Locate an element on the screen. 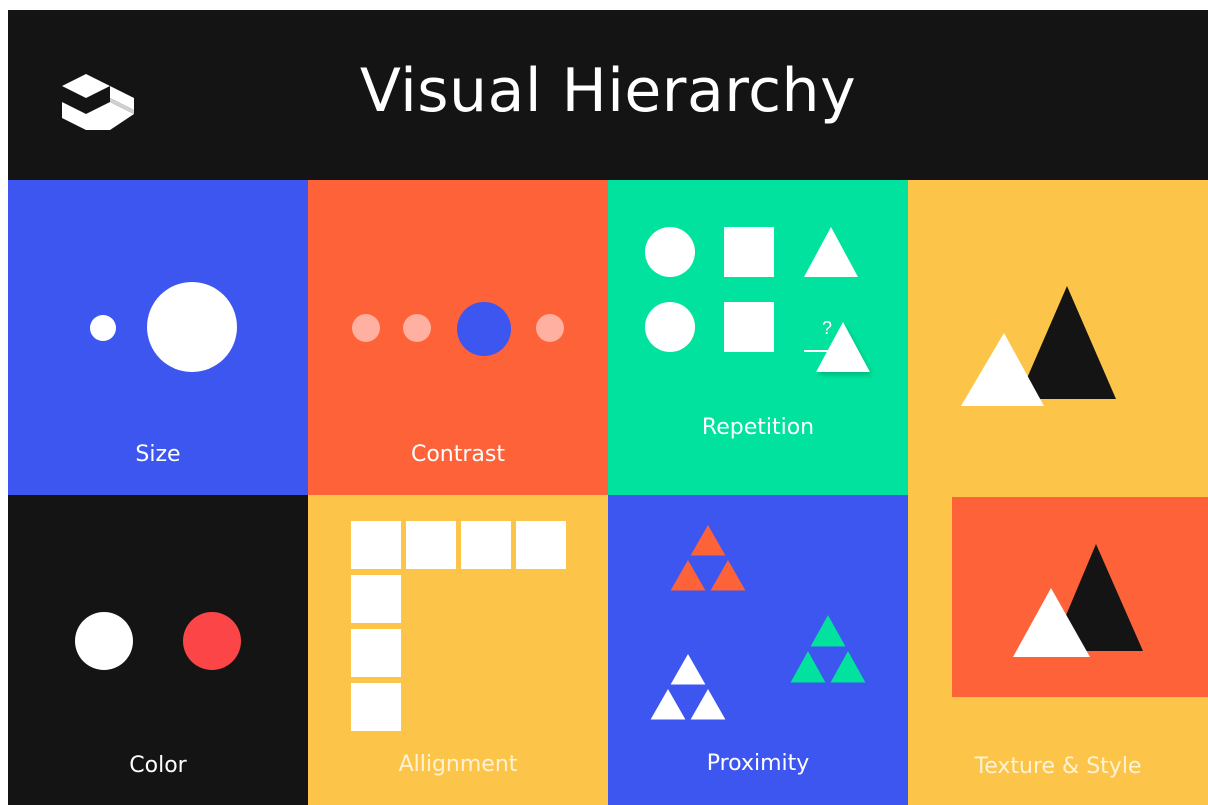  triangle-cluster-white is located at coordinates (688, 686).